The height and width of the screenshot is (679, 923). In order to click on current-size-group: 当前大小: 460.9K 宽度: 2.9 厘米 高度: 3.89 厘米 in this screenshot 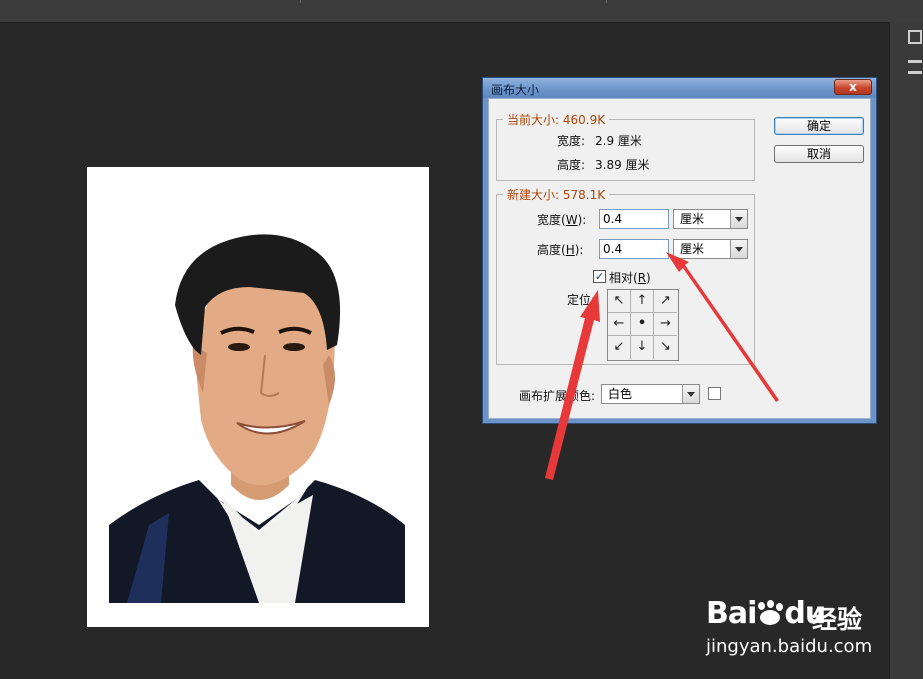, I will do `click(625, 146)`.